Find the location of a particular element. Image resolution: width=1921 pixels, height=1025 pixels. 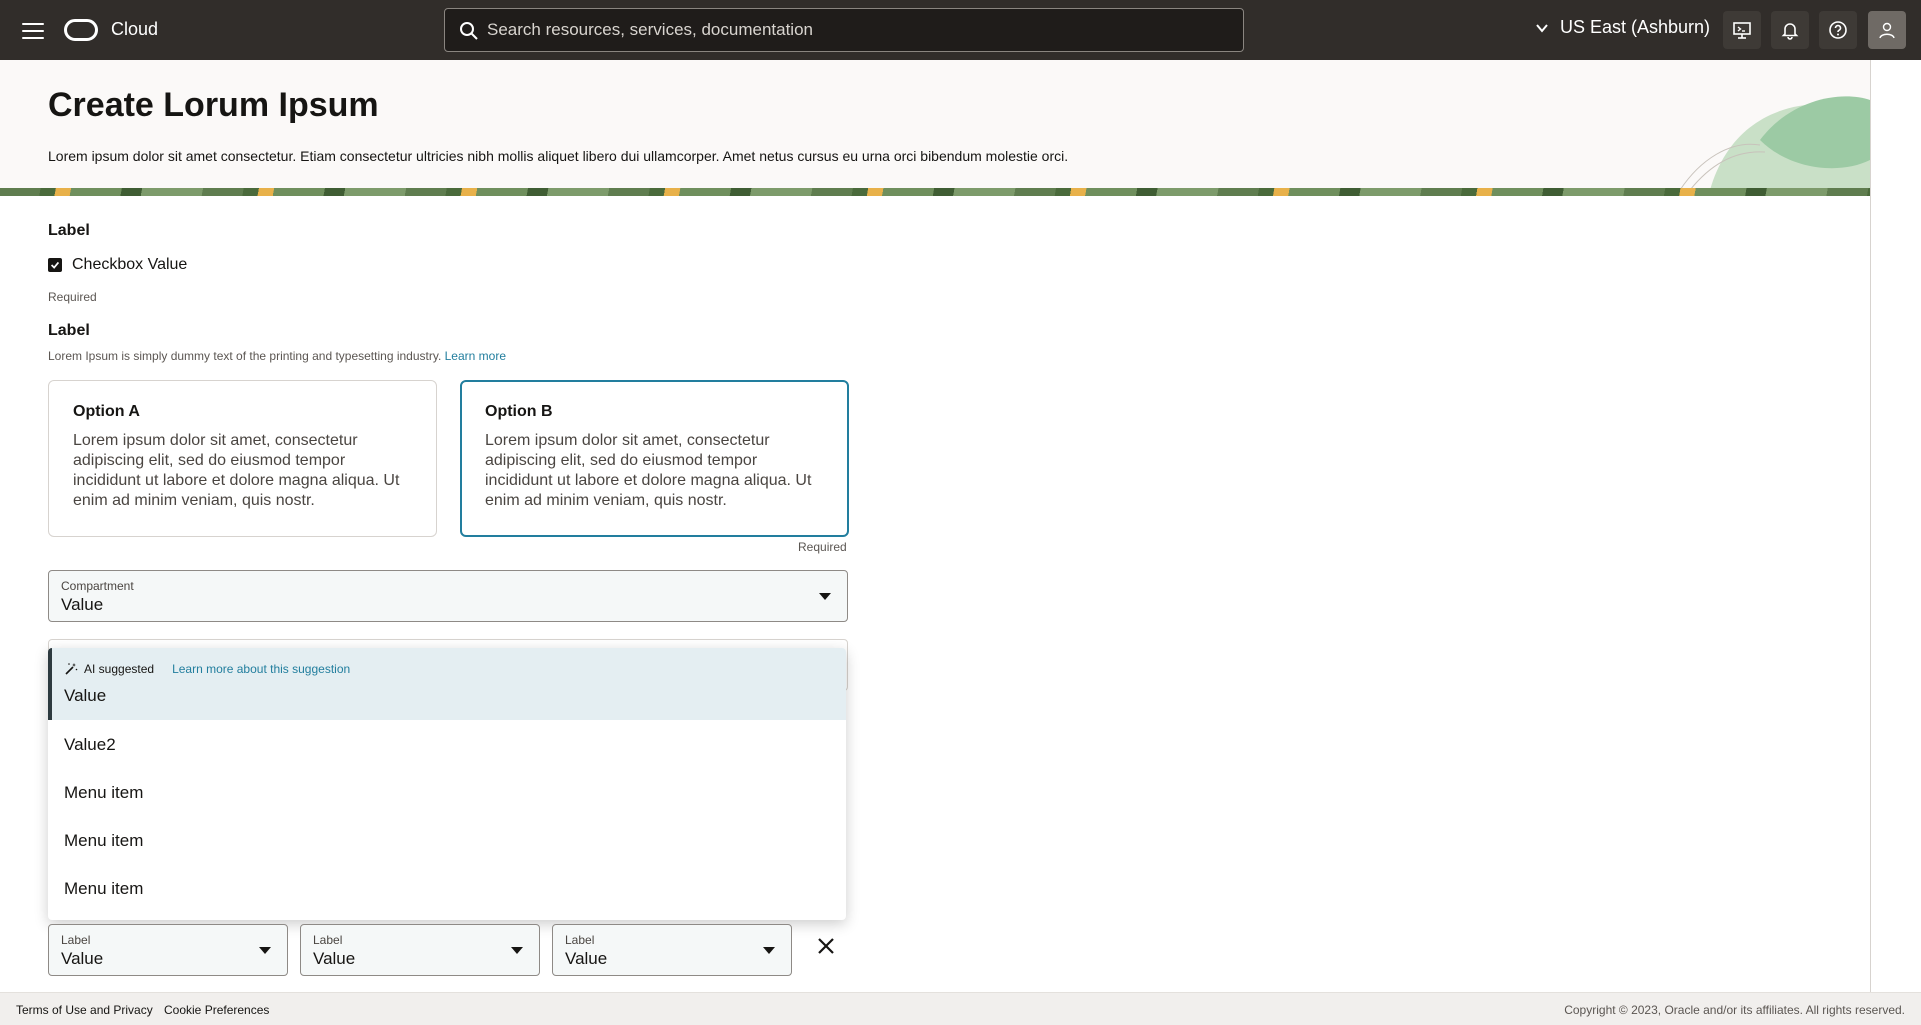

user-icon is located at coordinates (1887, 30).